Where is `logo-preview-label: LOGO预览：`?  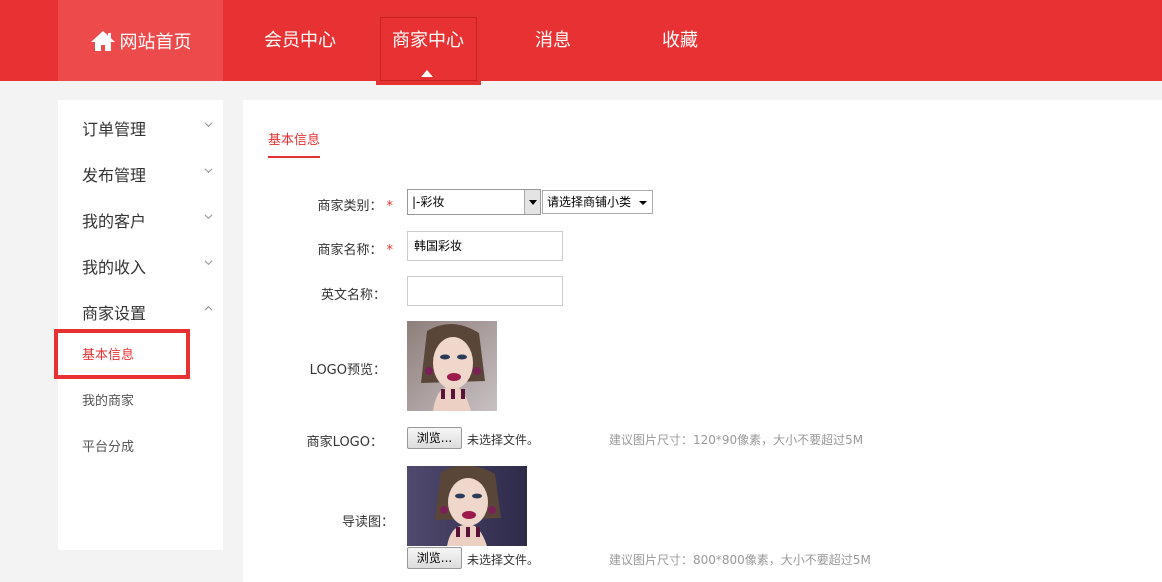 logo-preview-label: LOGO预览： is located at coordinates (347, 370).